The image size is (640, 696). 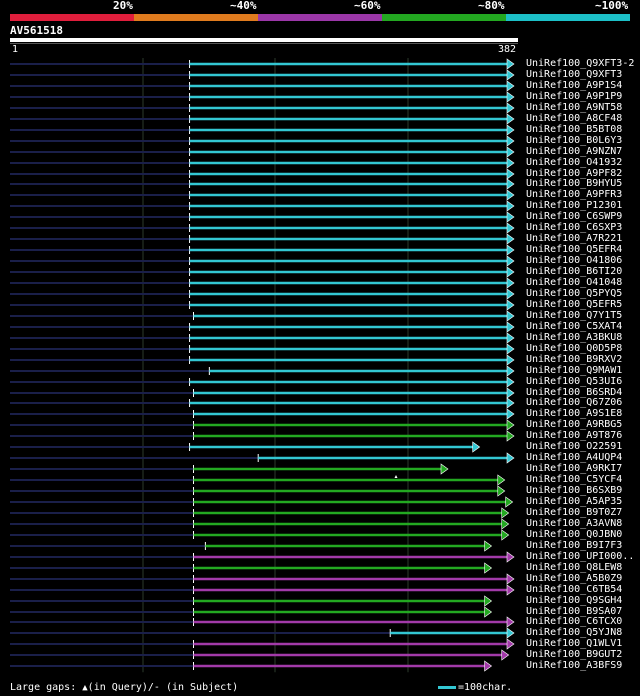 I want to click on hit-label: UniRef100_A9P1P9, so click(x=574, y=97).